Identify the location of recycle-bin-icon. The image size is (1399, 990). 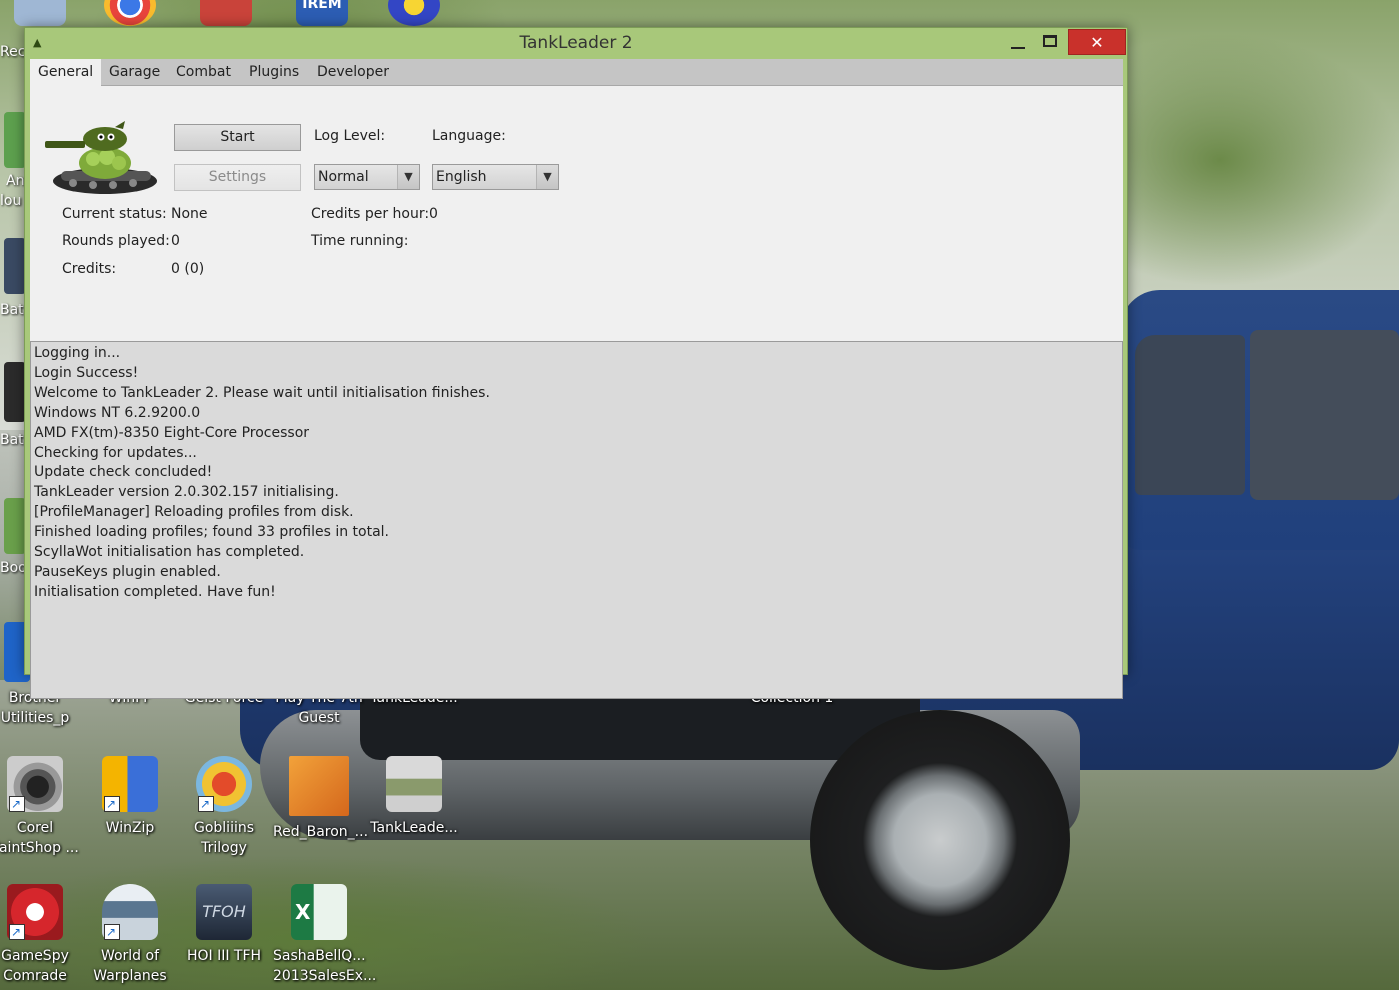
(40, 13).